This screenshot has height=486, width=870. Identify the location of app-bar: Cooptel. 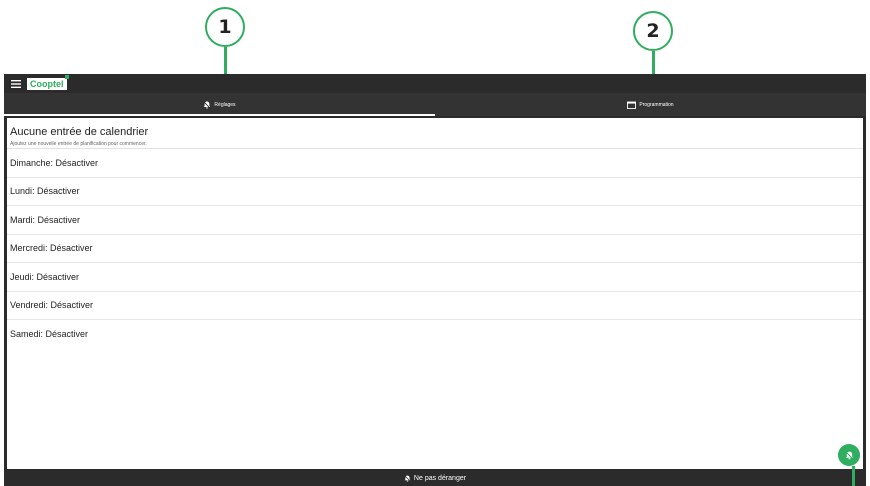
(435, 83).